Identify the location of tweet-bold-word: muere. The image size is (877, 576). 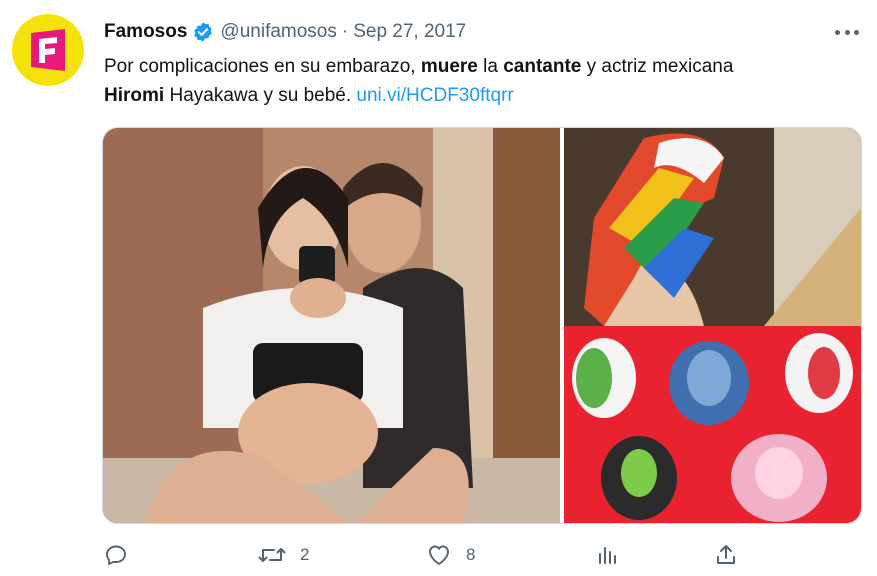
(449, 66).